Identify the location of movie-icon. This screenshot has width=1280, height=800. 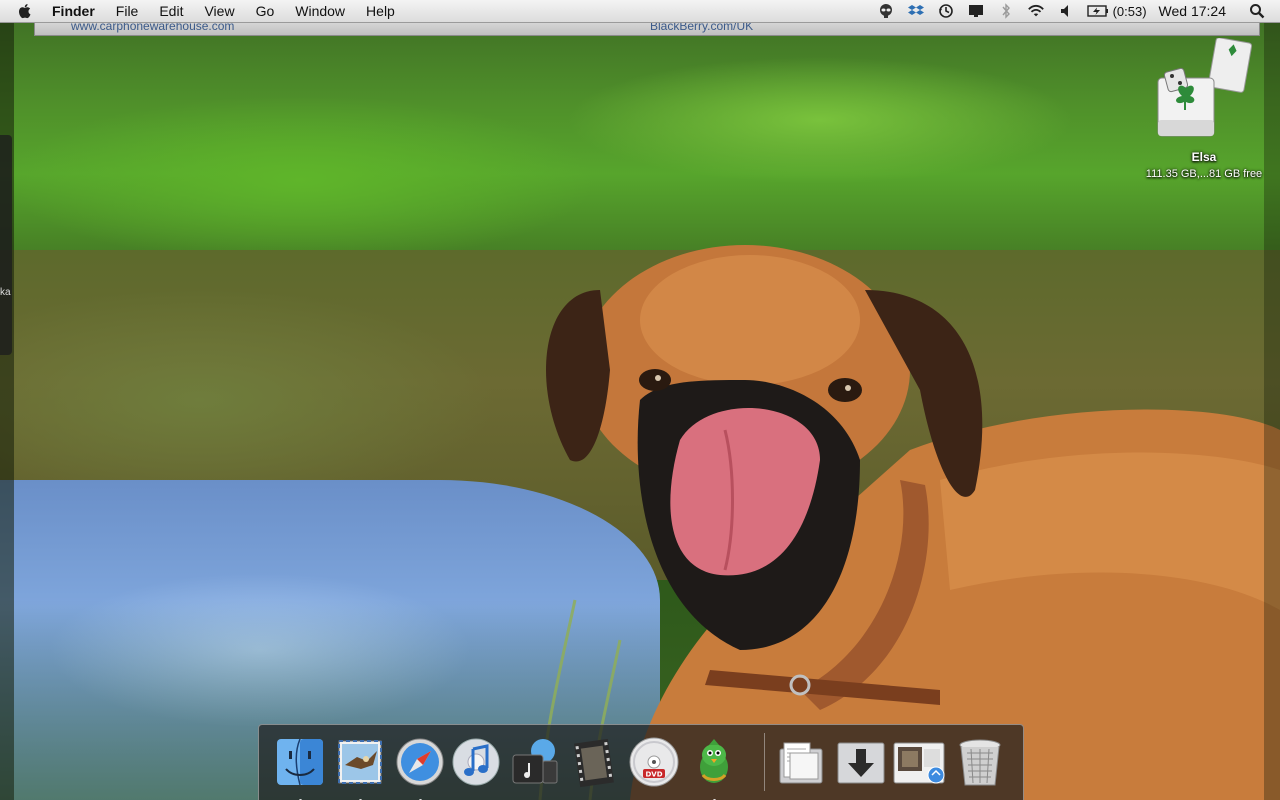
(594, 762).